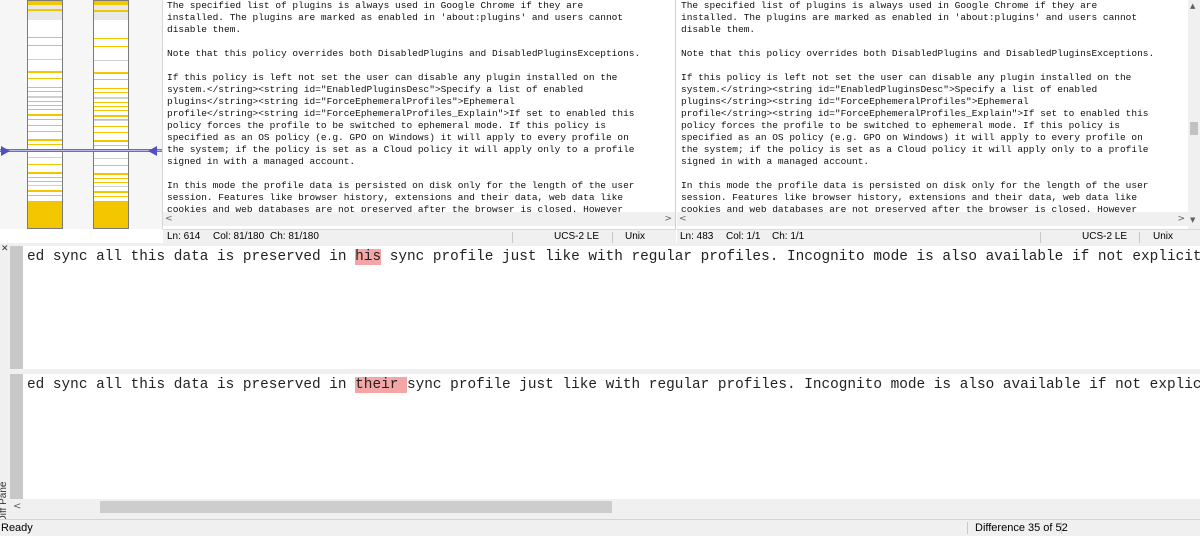 The height and width of the screenshot is (536, 1200). I want to click on scroll-up-arrow-icon: ▲, so click(1192, 6).